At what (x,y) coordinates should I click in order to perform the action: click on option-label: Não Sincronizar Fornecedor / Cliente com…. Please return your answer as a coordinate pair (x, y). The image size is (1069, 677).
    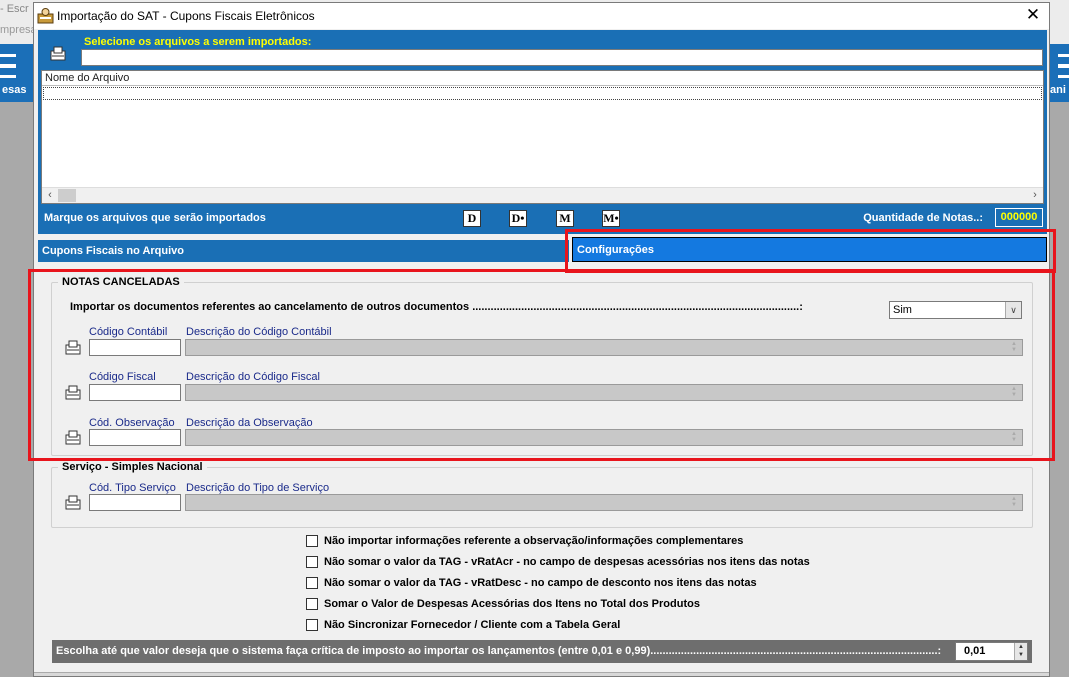
    Looking at the image, I should click on (472, 625).